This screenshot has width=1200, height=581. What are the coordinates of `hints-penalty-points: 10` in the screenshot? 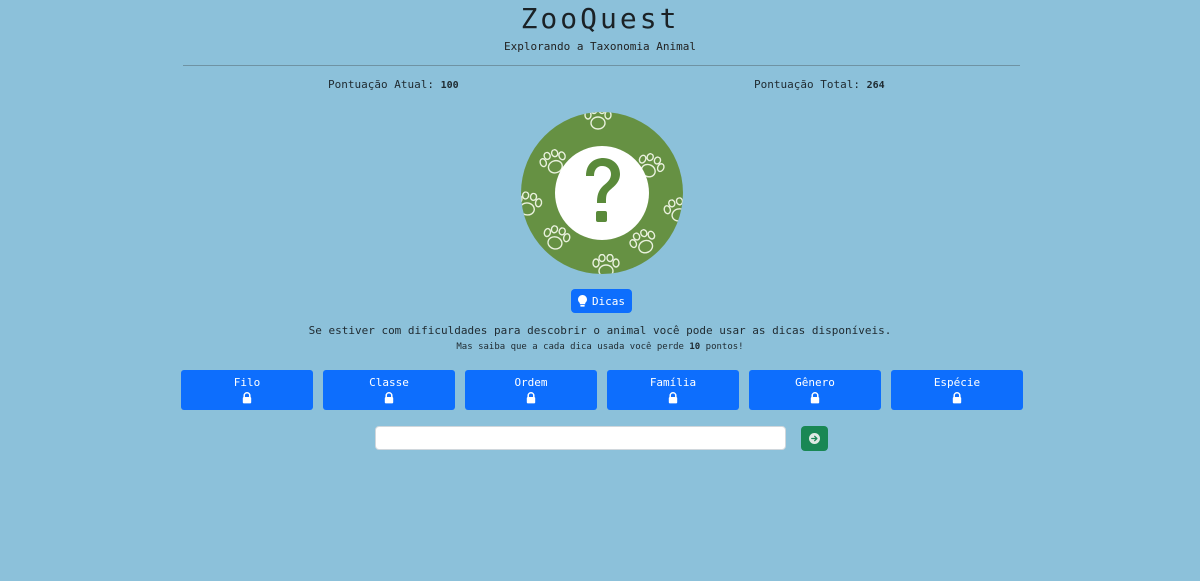 It's located at (695, 347).